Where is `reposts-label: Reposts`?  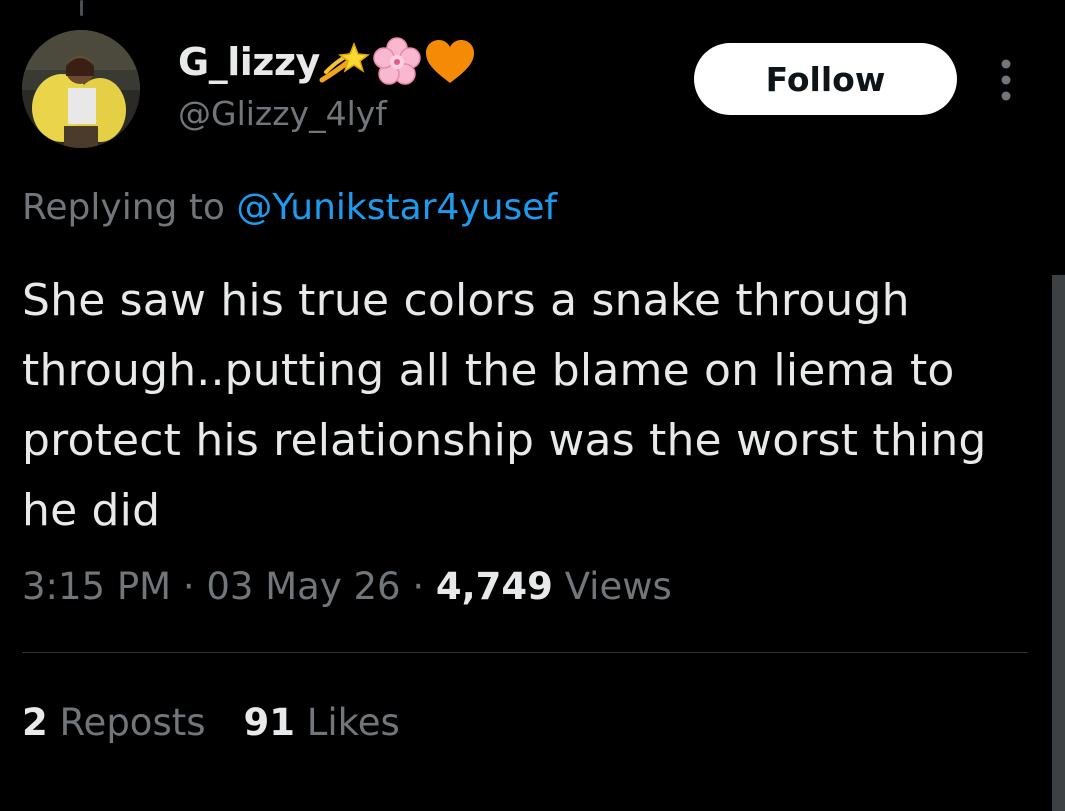 reposts-label: Reposts is located at coordinates (132, 722).